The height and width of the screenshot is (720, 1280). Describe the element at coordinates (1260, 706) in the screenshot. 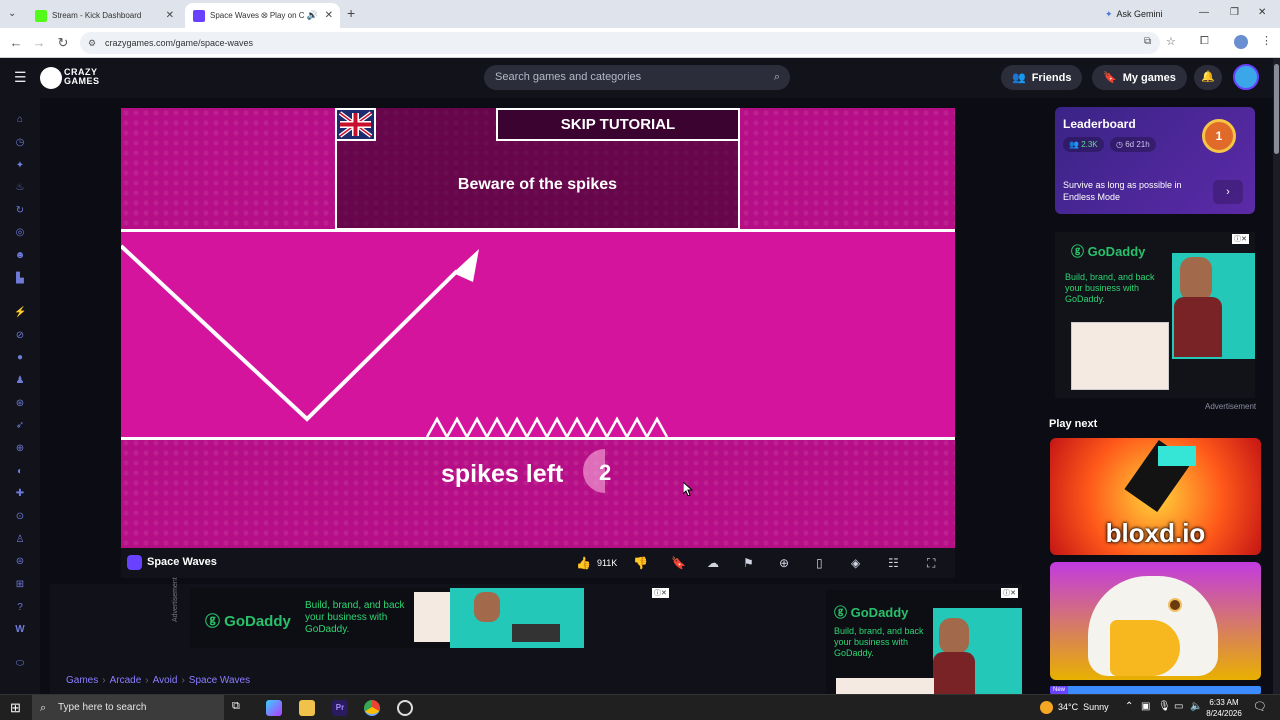

I see `notification-center-icon: 🗨` at that location.